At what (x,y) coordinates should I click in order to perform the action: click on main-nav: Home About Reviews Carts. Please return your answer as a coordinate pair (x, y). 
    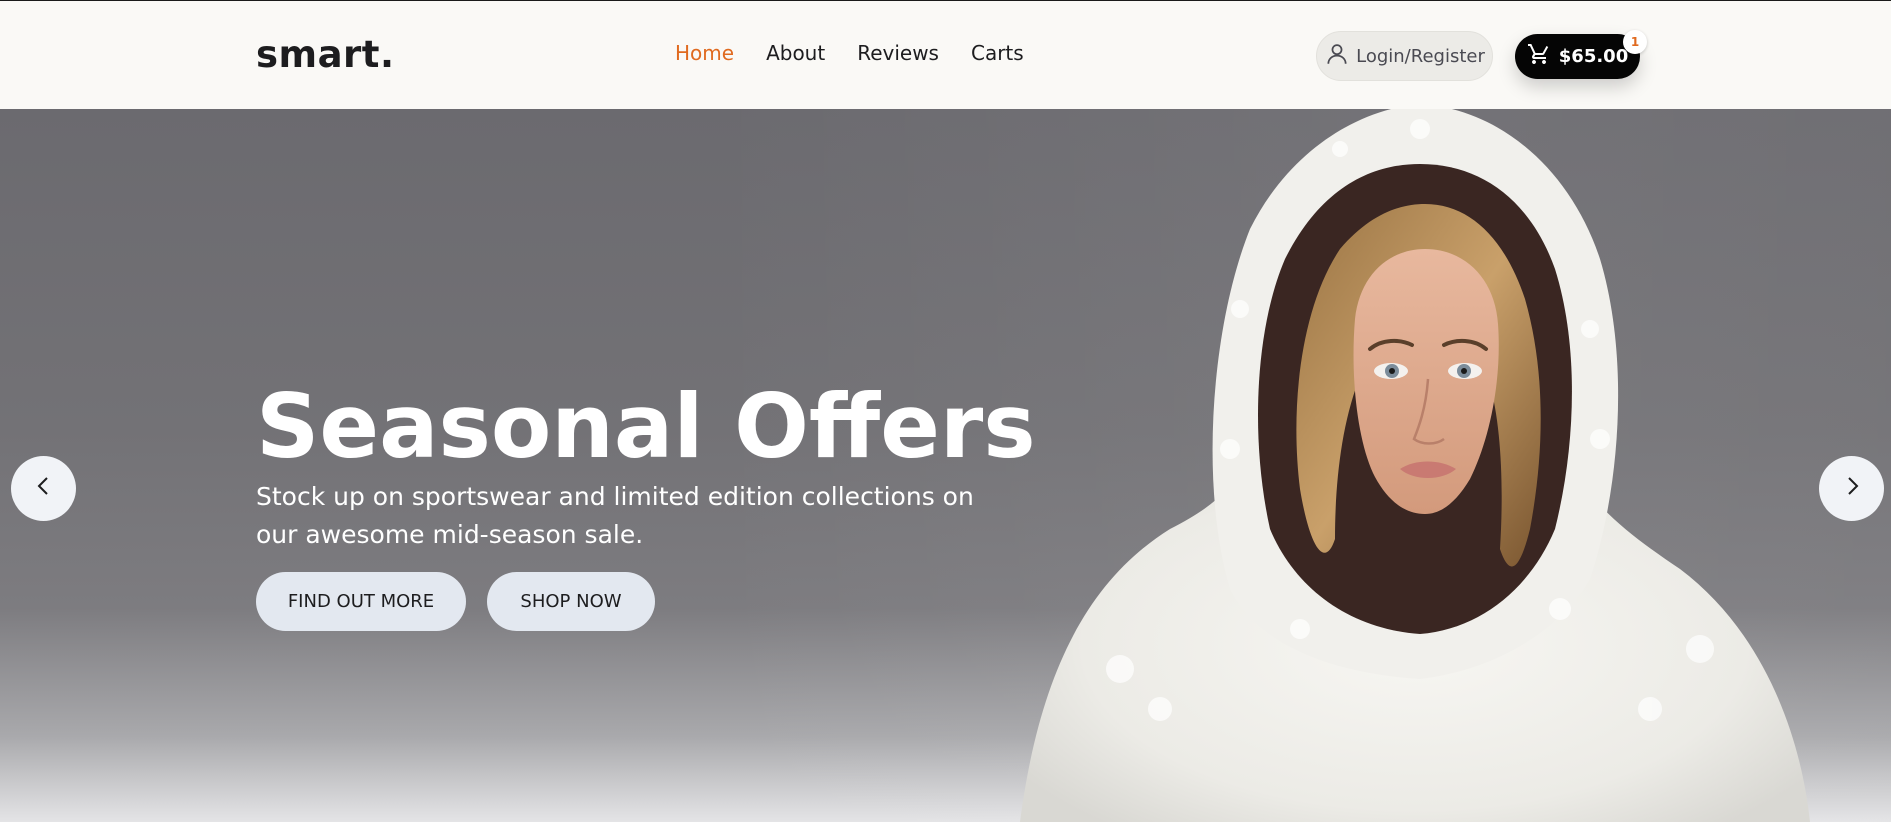
    Looking at the image, I should click on (849, 53).